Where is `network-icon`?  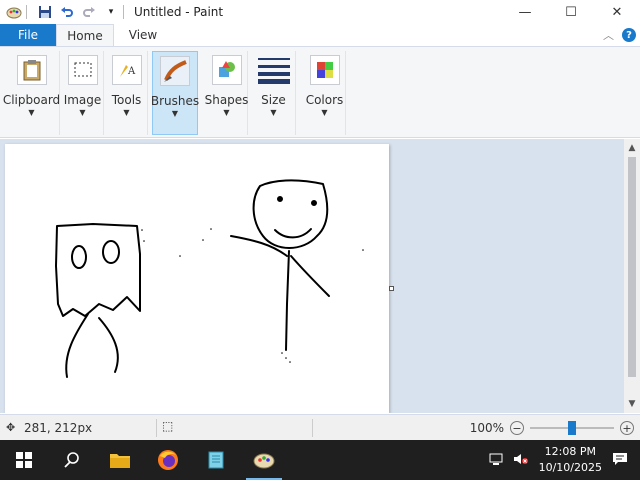 network-icon is located at coordinates (497, 460).